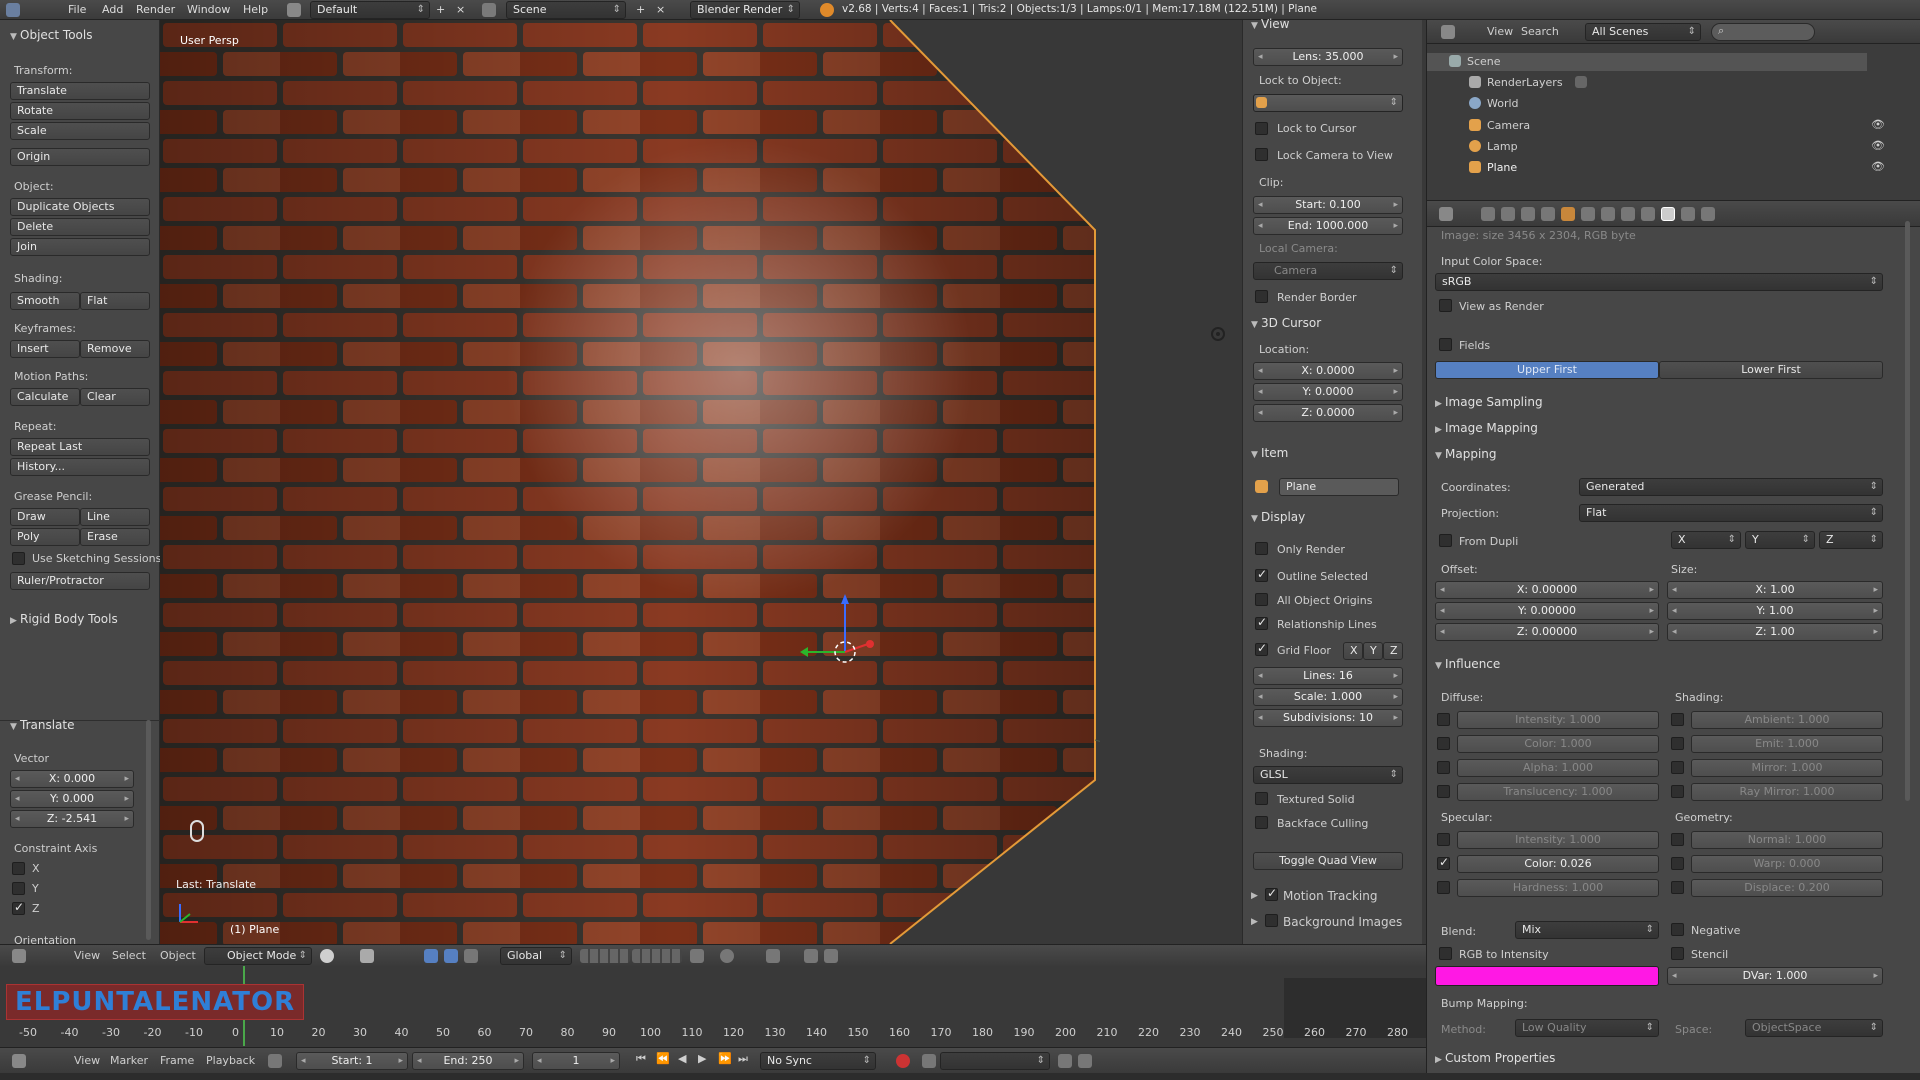 The width and height of the screenshot is (1920, 1080). I want to click on influence-panel: ▼ Influence, so click(1467, 664).